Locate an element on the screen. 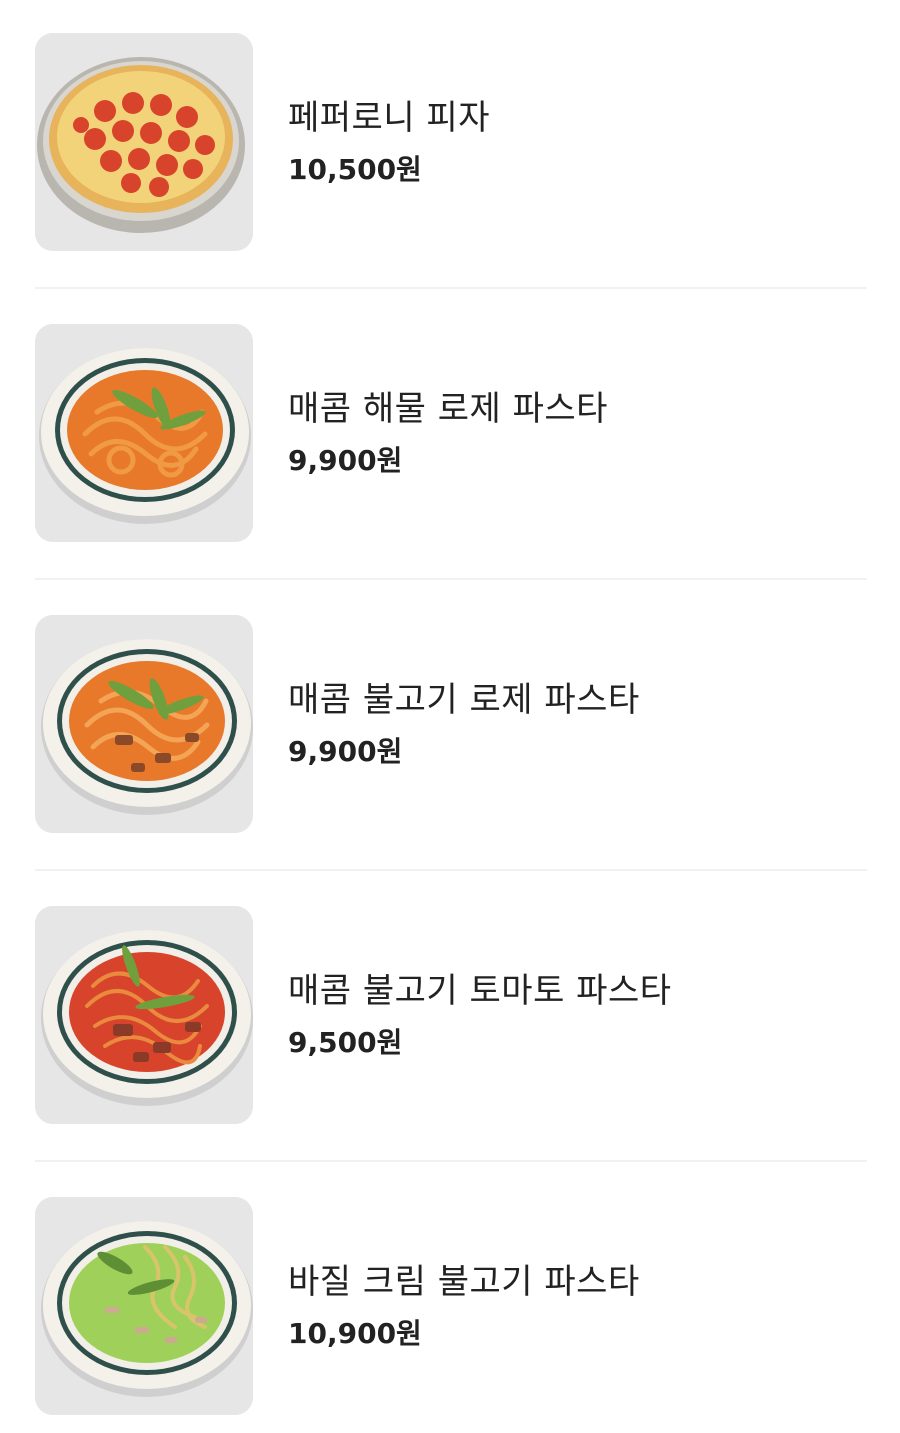  menu-item-info: 바질 크림 불고기 파스타 10,900원 is located at coordinates (464, 1306).